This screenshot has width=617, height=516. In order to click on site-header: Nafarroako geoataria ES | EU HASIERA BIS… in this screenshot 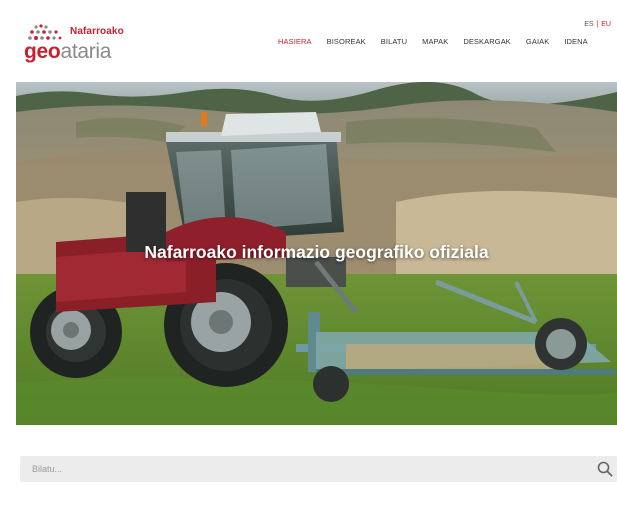, I will do `click(316, 45)`.